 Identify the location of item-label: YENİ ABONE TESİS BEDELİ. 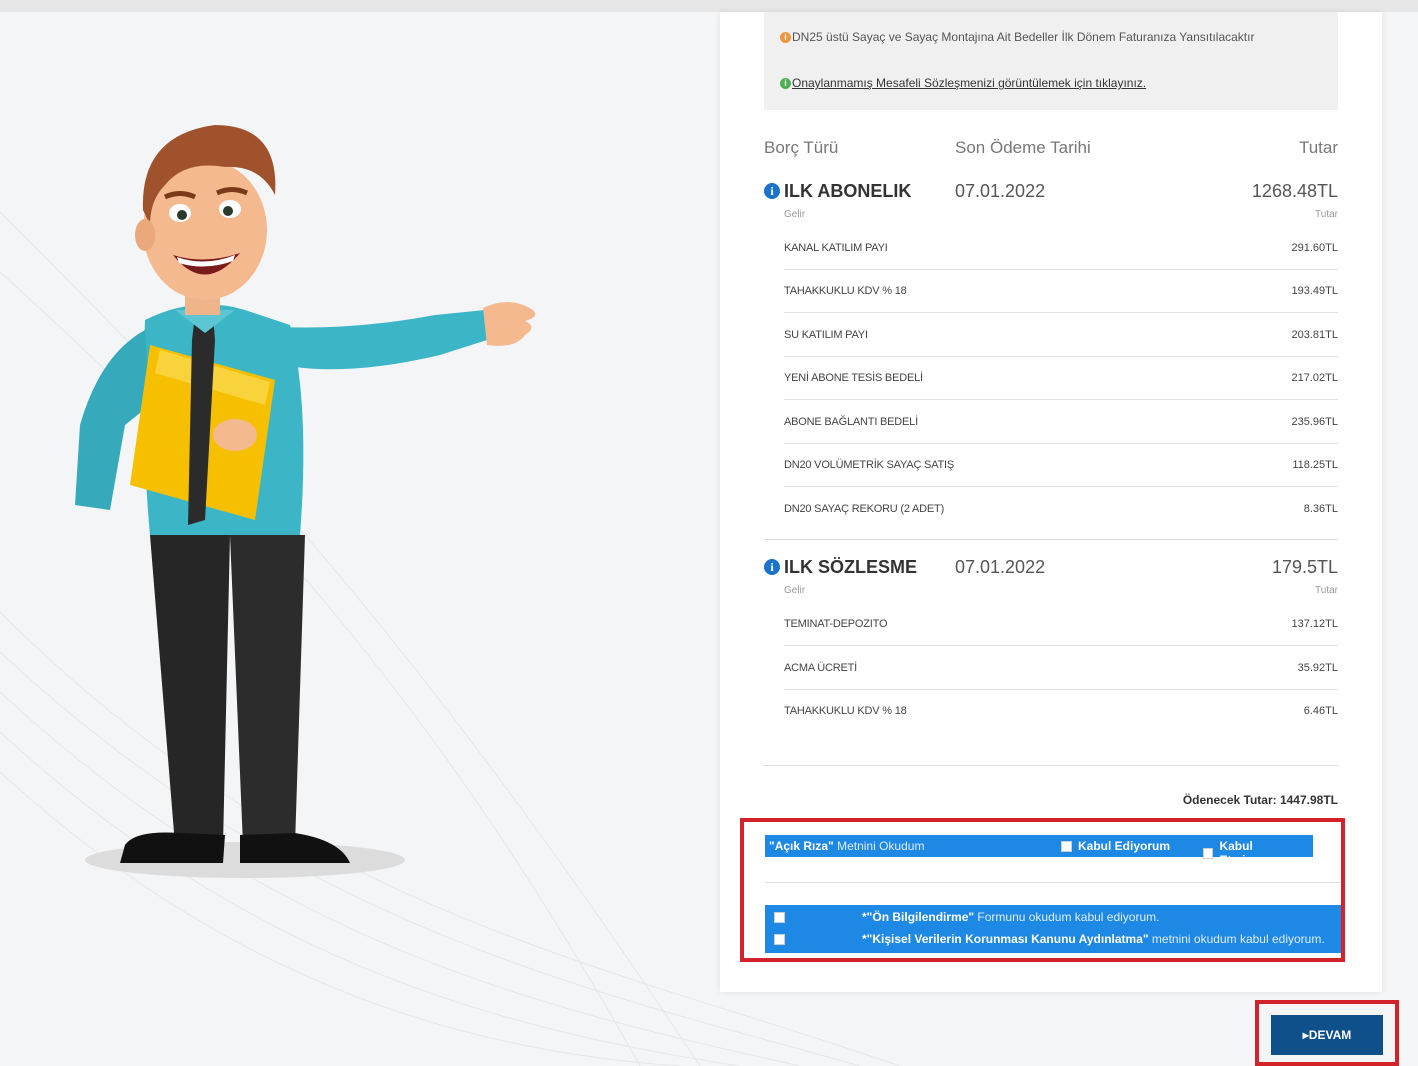
(853, 378).